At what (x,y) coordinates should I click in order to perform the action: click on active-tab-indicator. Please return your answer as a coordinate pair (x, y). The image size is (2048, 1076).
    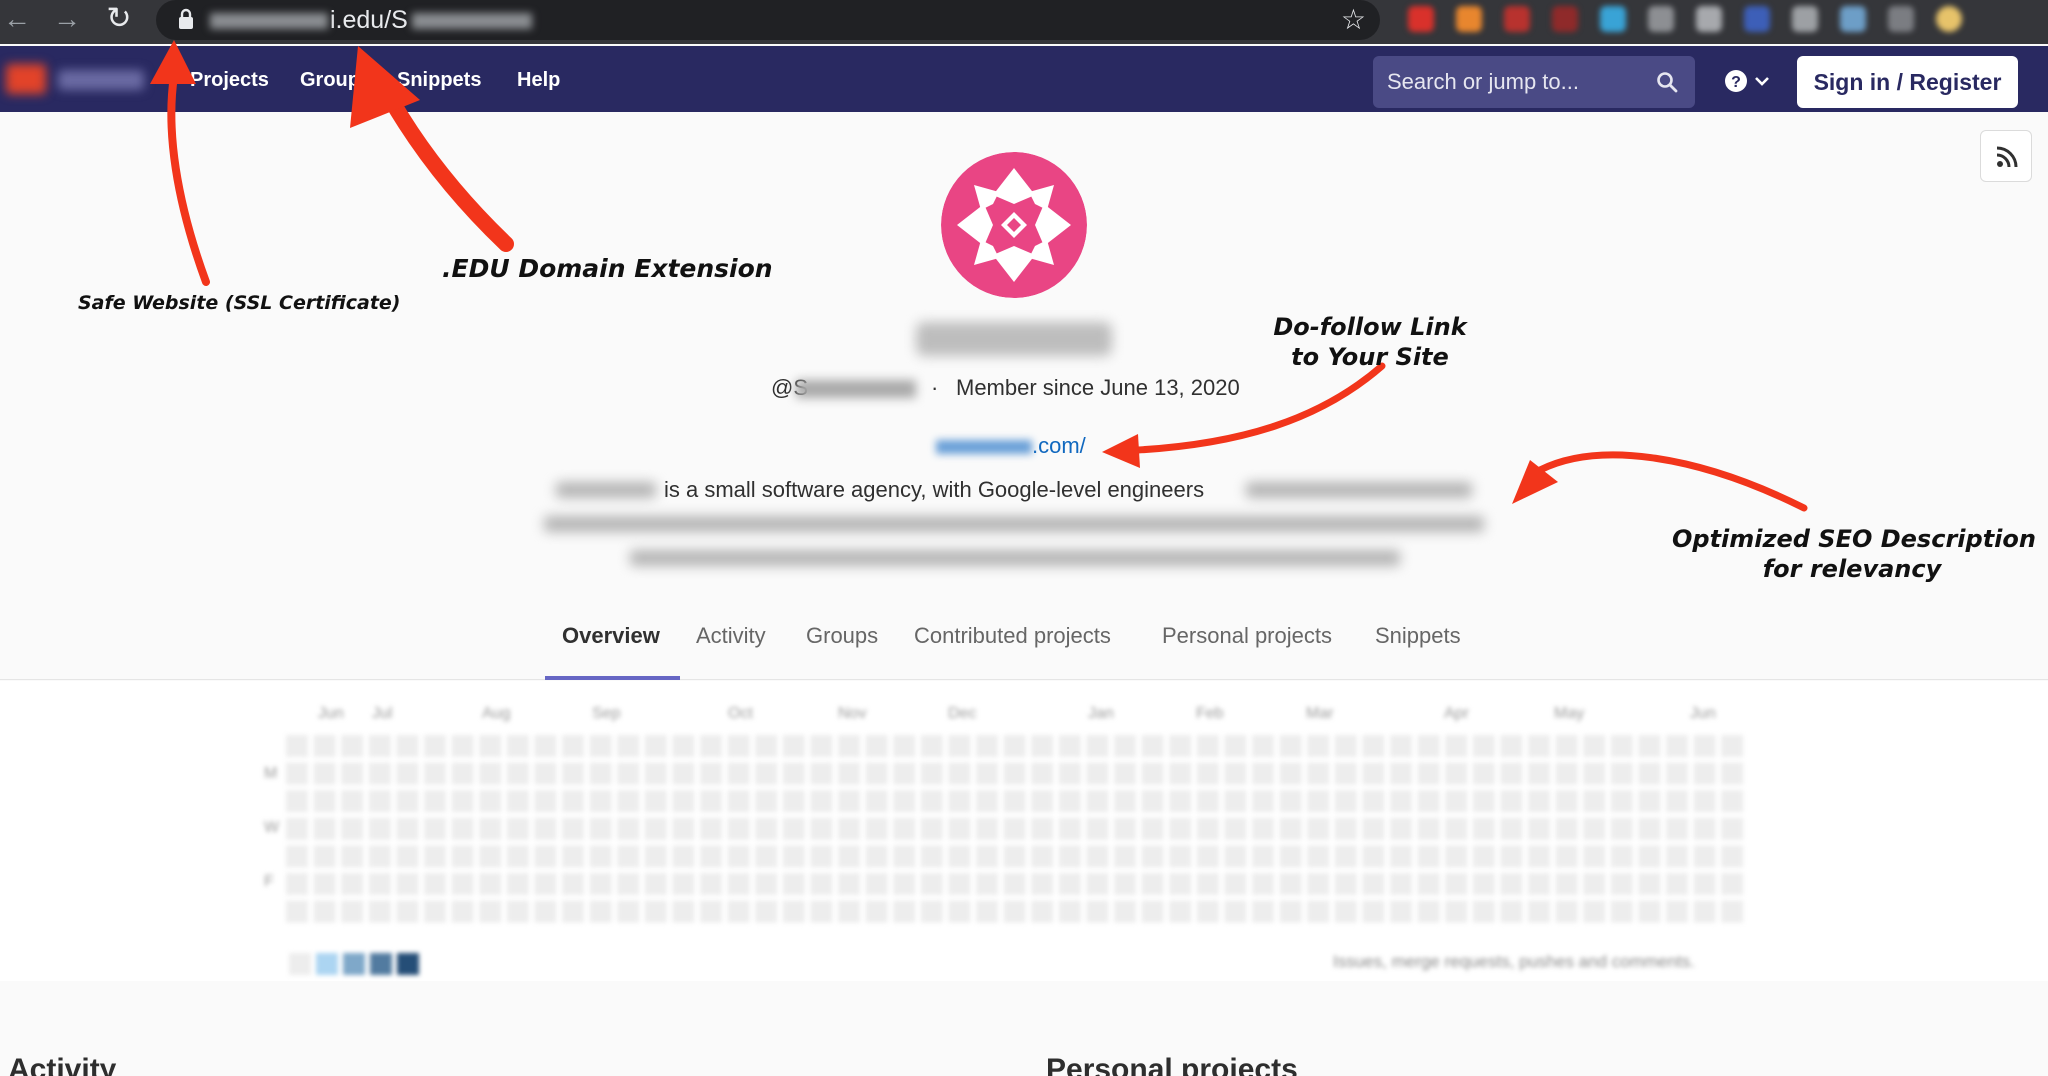
    Looking at the image, I should click on (612, 678).